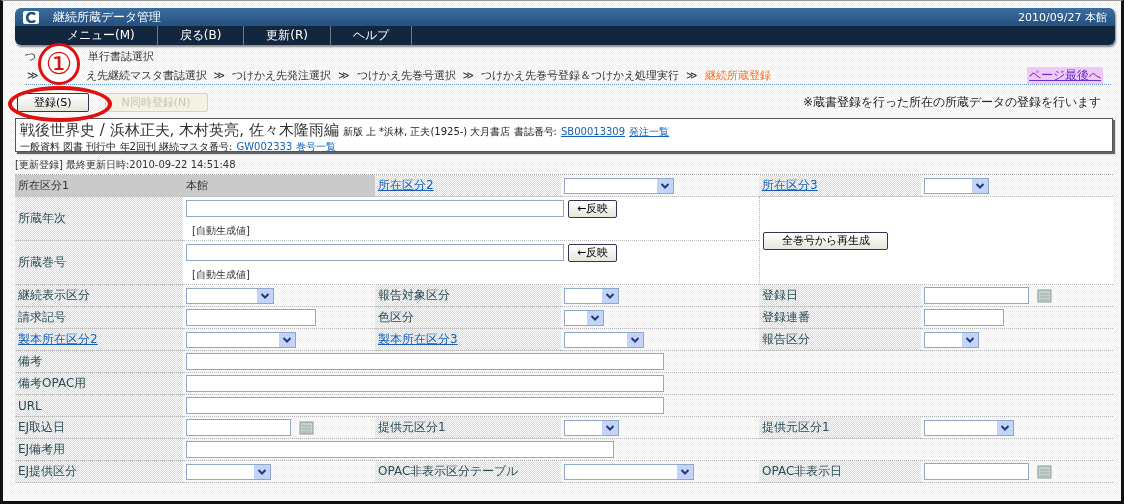 Image resolution: width=1124 pixels, height=504 pixels. What do you see at coordinates (126, 147) in the screenshot?
I see `bib-info: 一般資料 図書 刊行中 年2回刊 継続マスタ番号:` at bounding box center [126, 147].